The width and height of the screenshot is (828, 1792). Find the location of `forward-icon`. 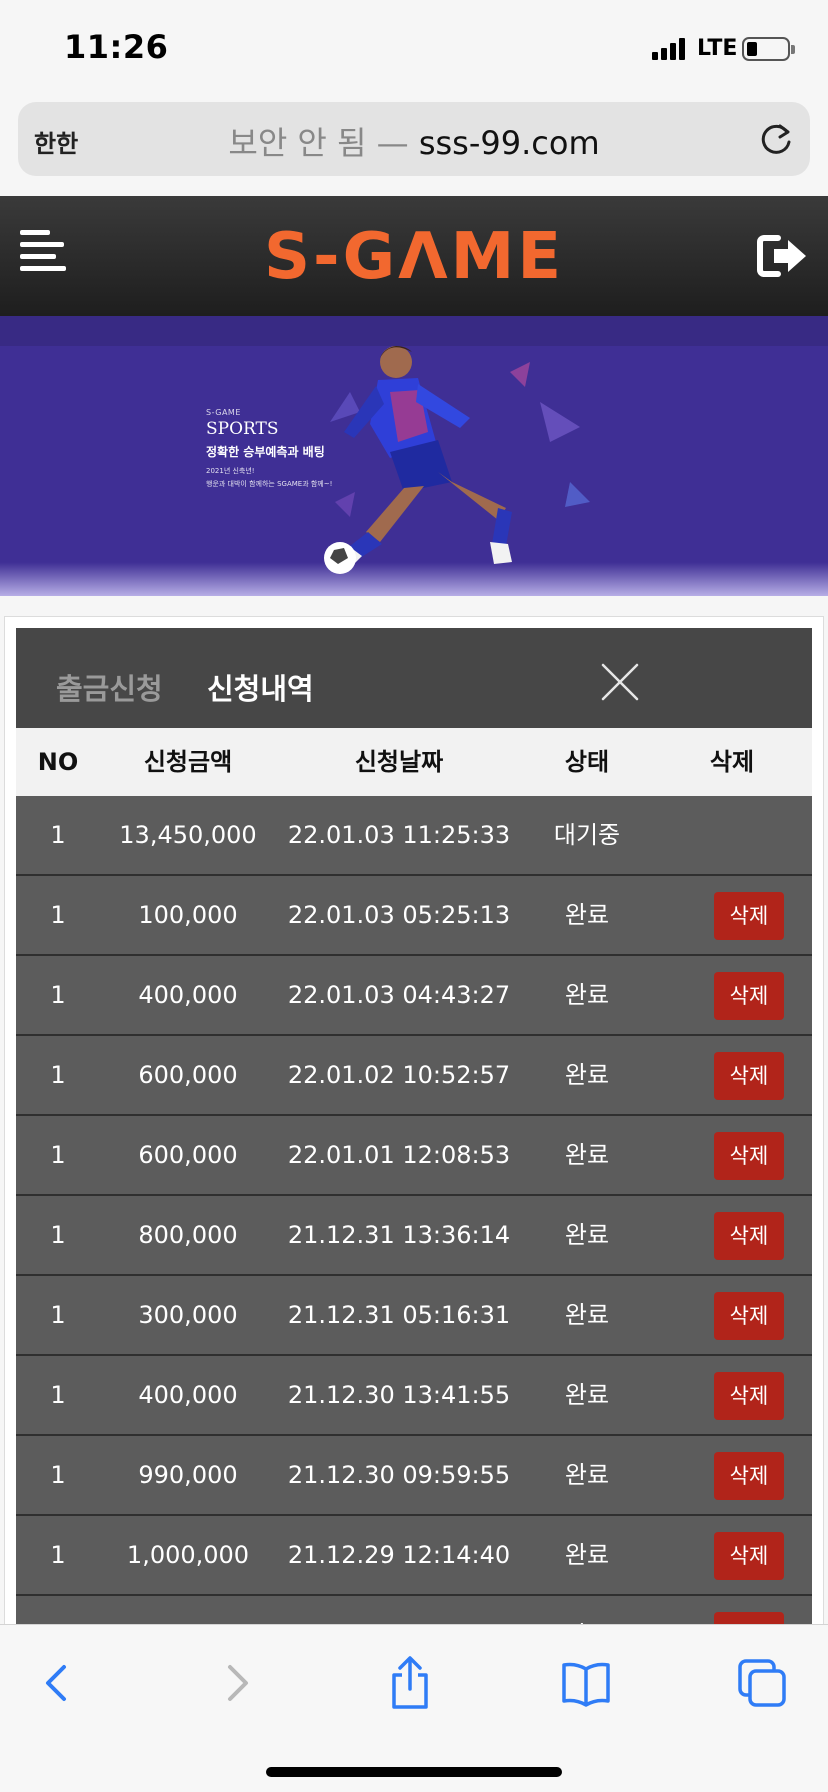

forward-icon is located at coordinates (236, 1683).